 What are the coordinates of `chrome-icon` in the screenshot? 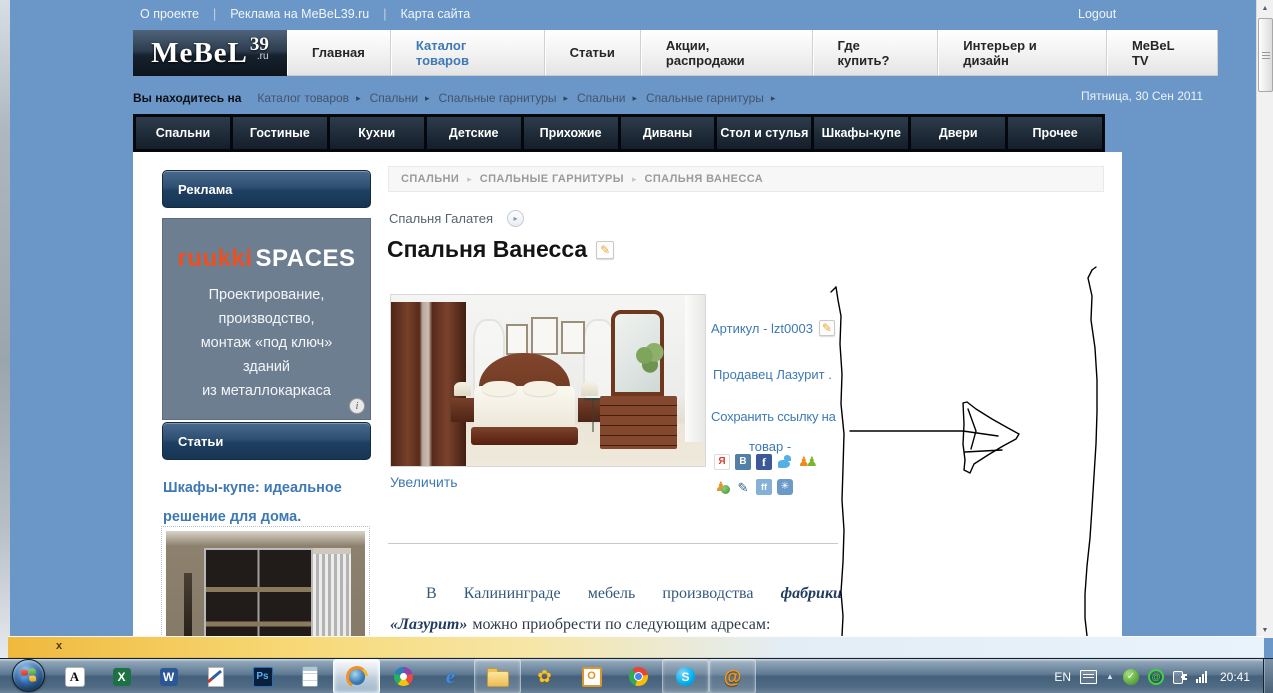 It's located at (638, 676).